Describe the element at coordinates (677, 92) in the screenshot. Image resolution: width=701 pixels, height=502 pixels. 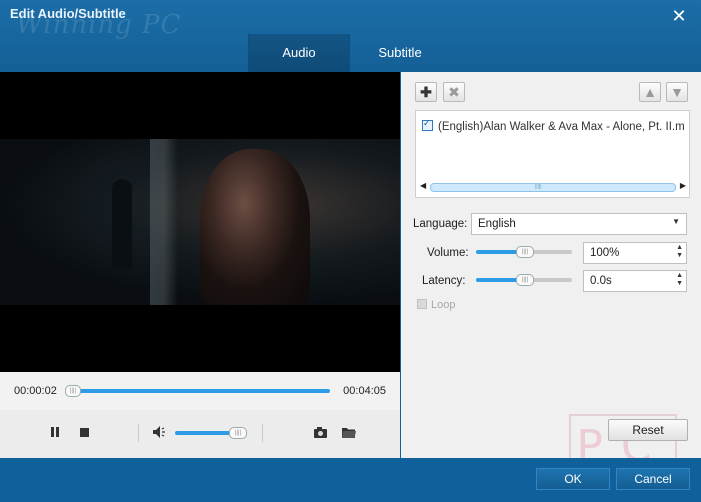
I see `move-down-button: ▼` at that location.